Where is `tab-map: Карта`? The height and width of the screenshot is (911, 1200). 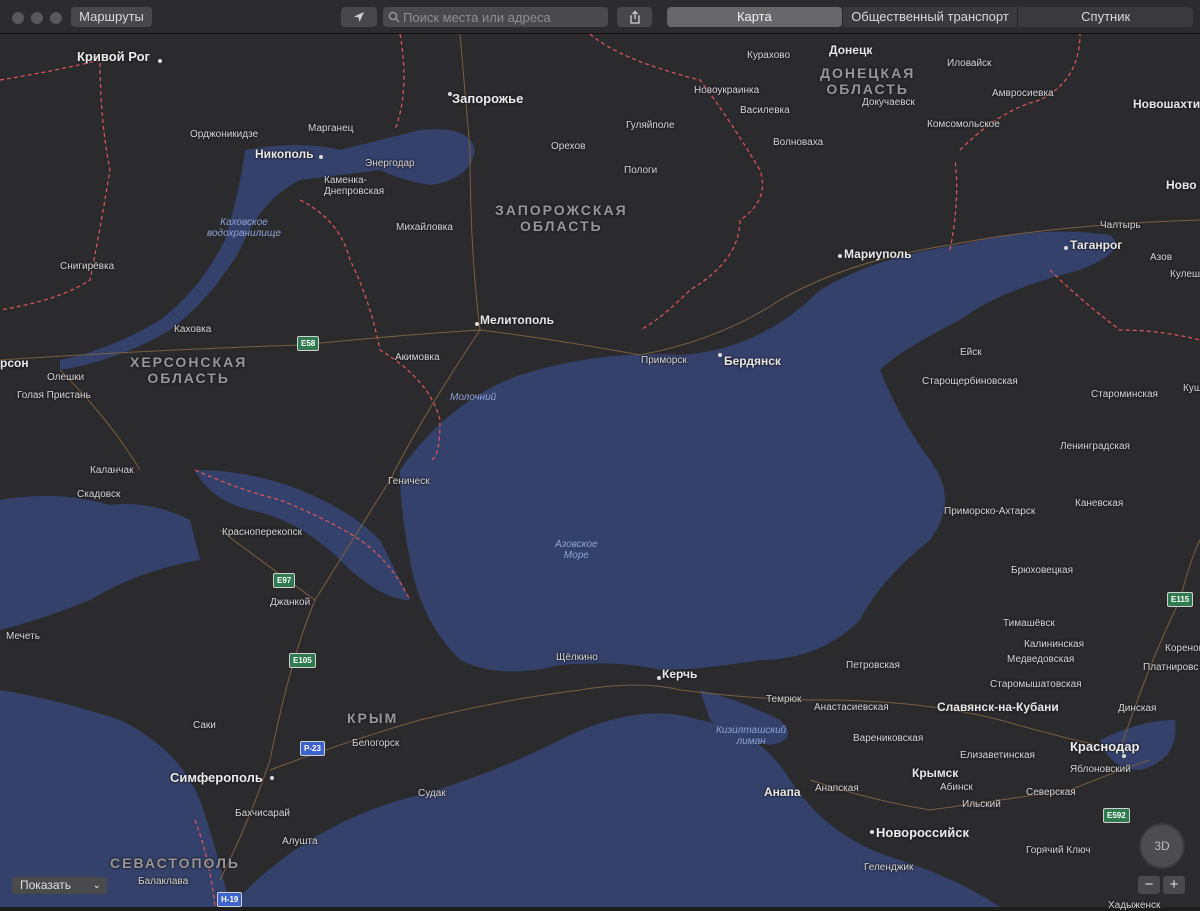 tab-map: Карта is located at coordinates (754, 17).